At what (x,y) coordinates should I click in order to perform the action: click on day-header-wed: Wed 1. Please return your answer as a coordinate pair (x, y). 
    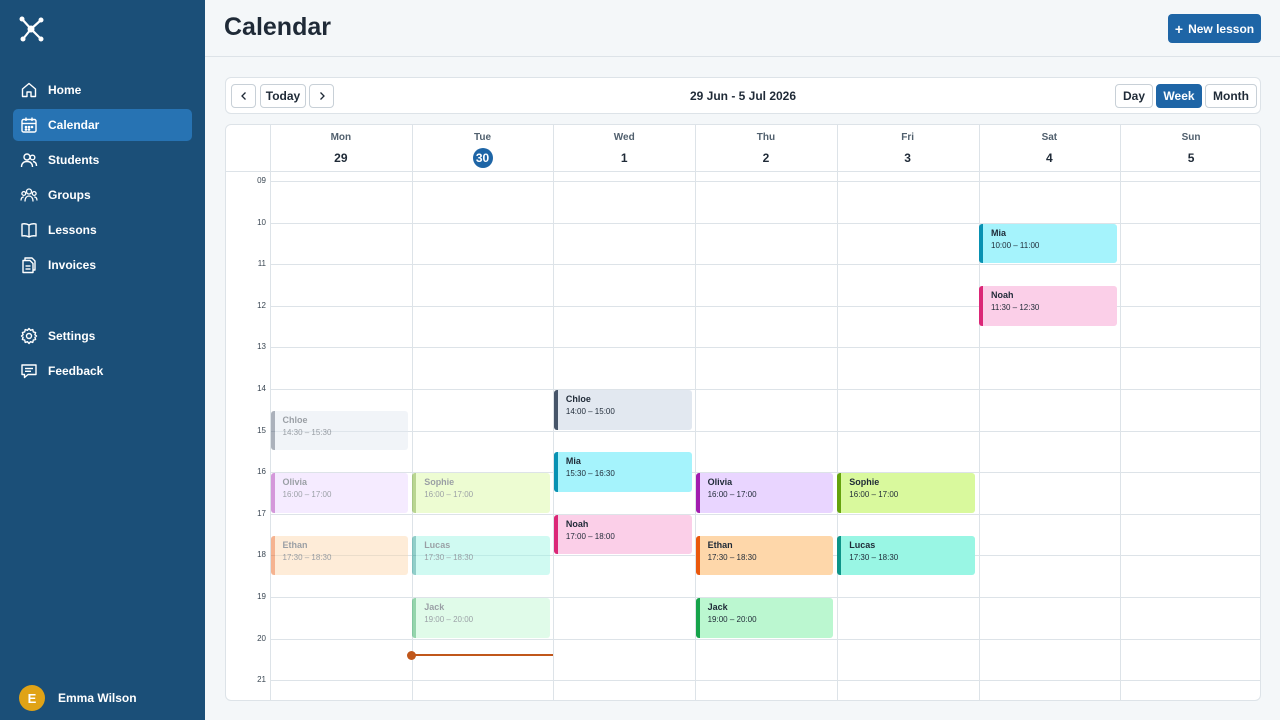
    Looking at the image, I should click on (624, 148).